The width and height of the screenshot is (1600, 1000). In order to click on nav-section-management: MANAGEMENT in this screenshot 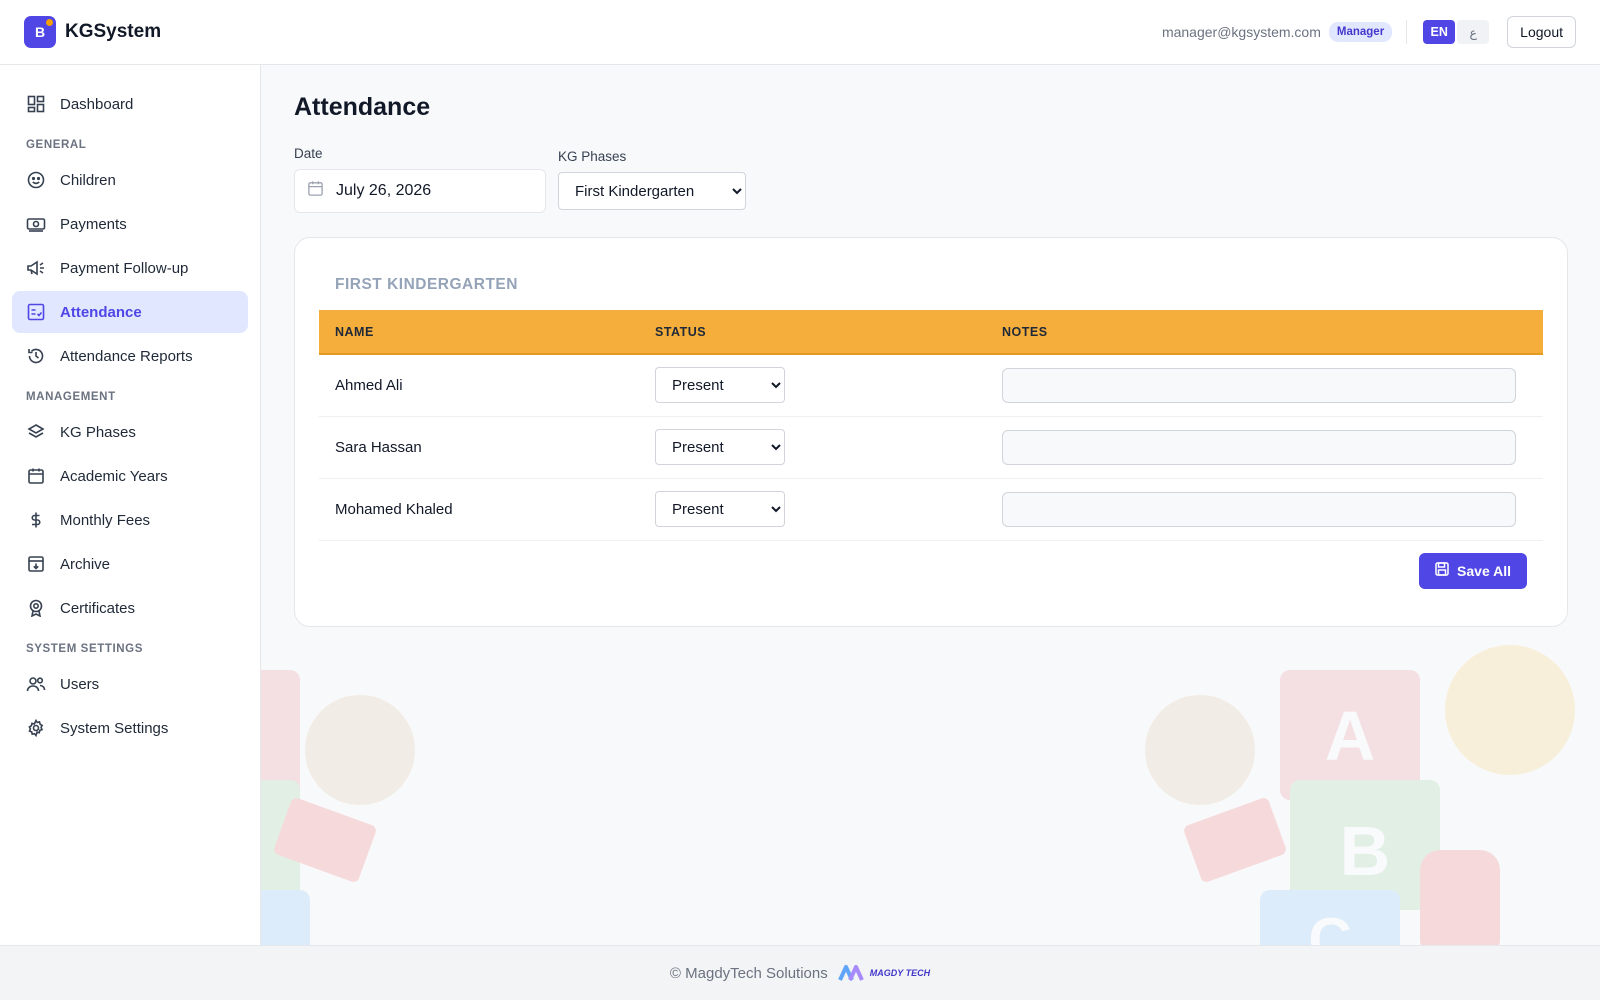, I will do `click(71, 397)`.